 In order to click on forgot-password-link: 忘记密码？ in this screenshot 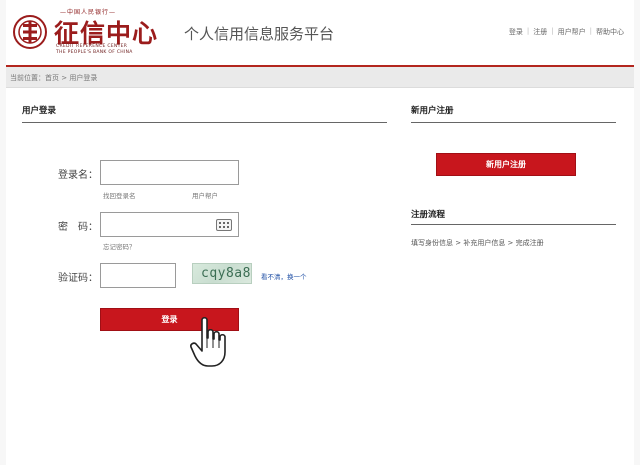, I will do `click(119, 246)`.